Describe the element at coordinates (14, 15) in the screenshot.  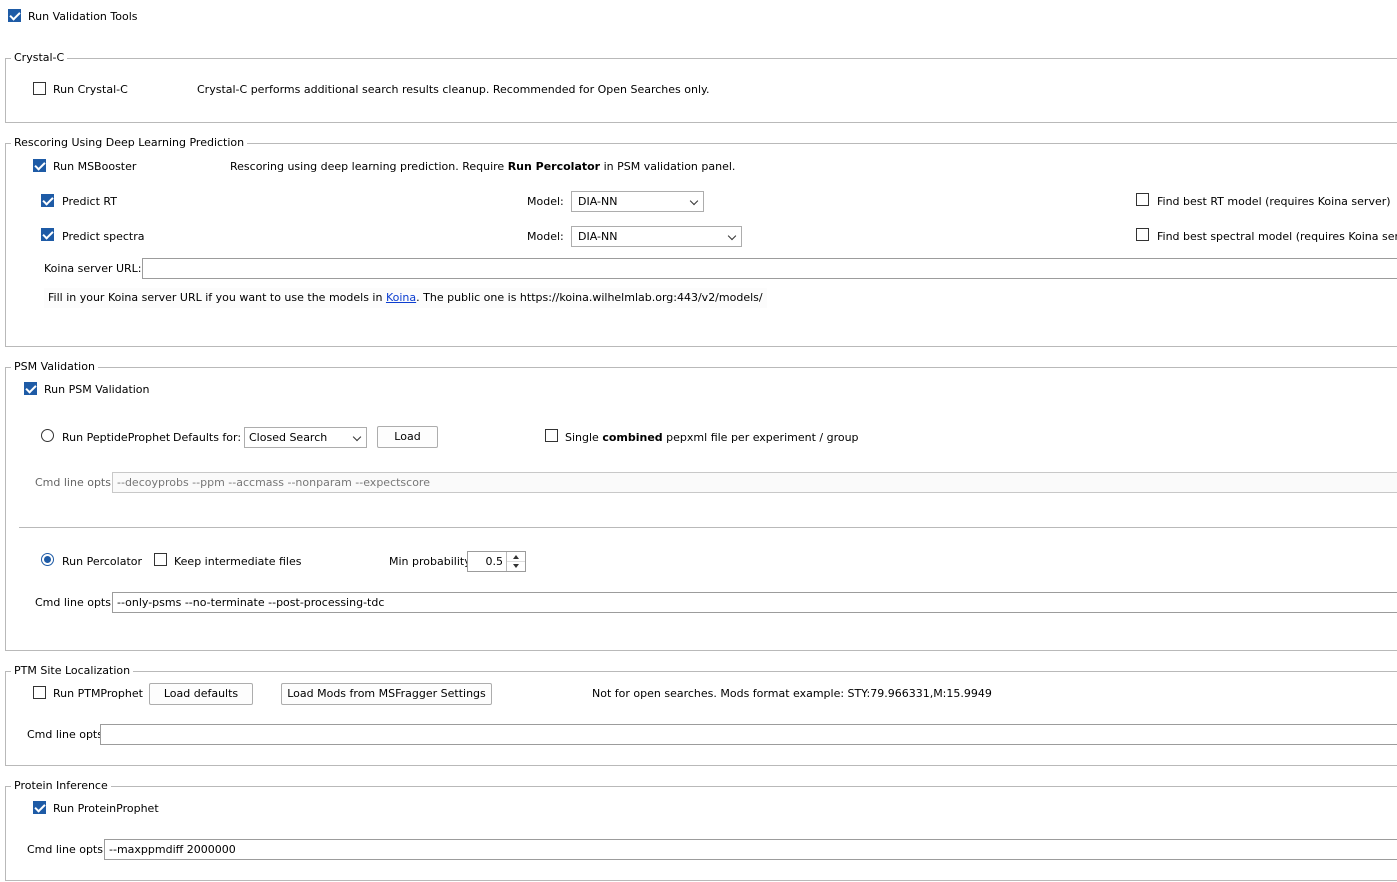
I see `run-validation-tools-checkbox` at that location.